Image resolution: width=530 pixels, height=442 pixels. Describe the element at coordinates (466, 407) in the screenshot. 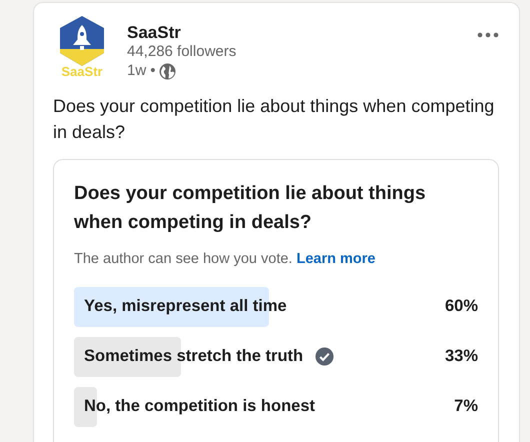

I see `vote-percentage: 7%` at that location.